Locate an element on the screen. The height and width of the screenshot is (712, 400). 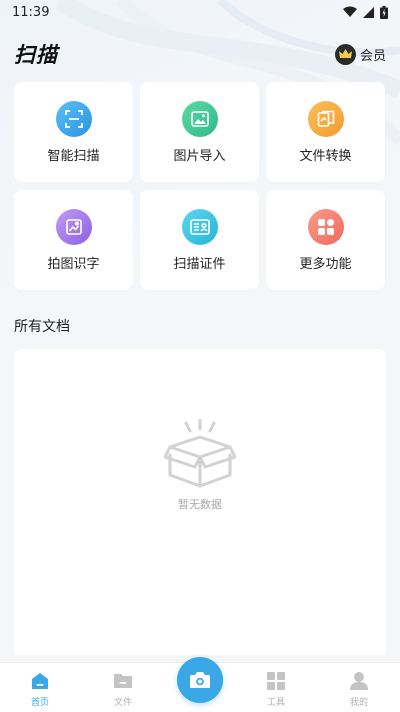
battery-icon is located at coordinates (384, 12).